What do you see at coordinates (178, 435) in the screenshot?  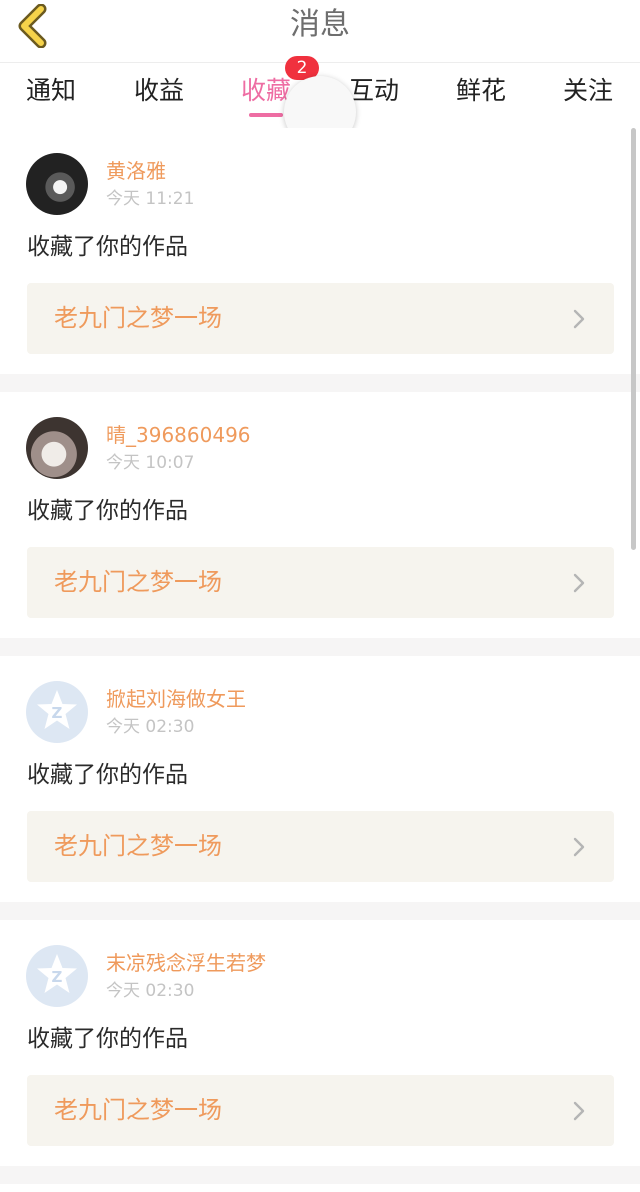 I see `user-name: 晴_396860496` at bounding box center [178, 435].